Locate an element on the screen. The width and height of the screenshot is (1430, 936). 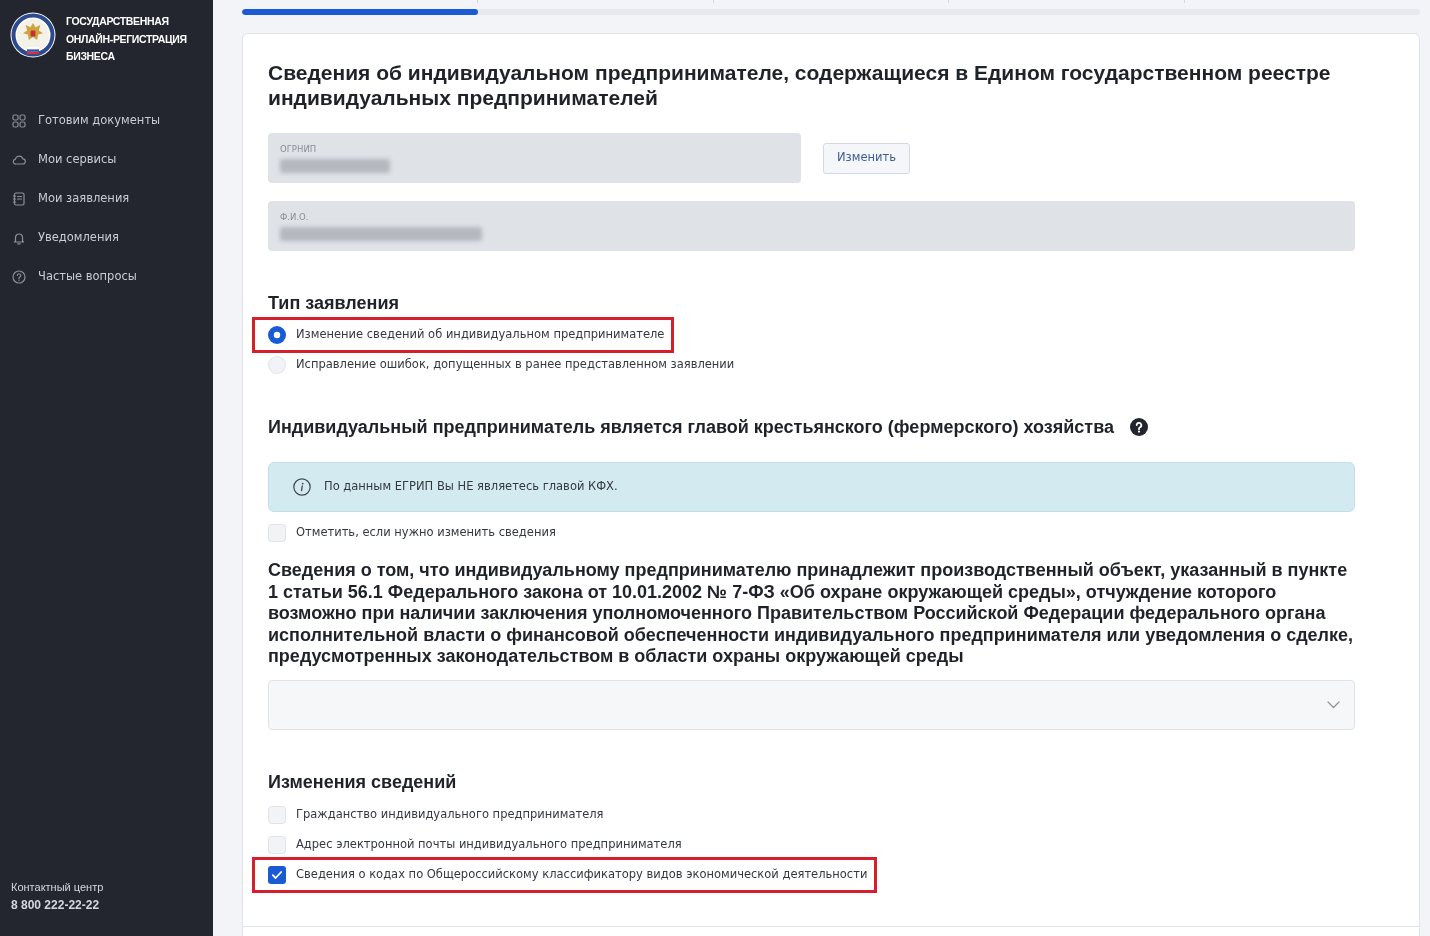
section-heading: Изменения сведений is located at coordinates (363, 781).